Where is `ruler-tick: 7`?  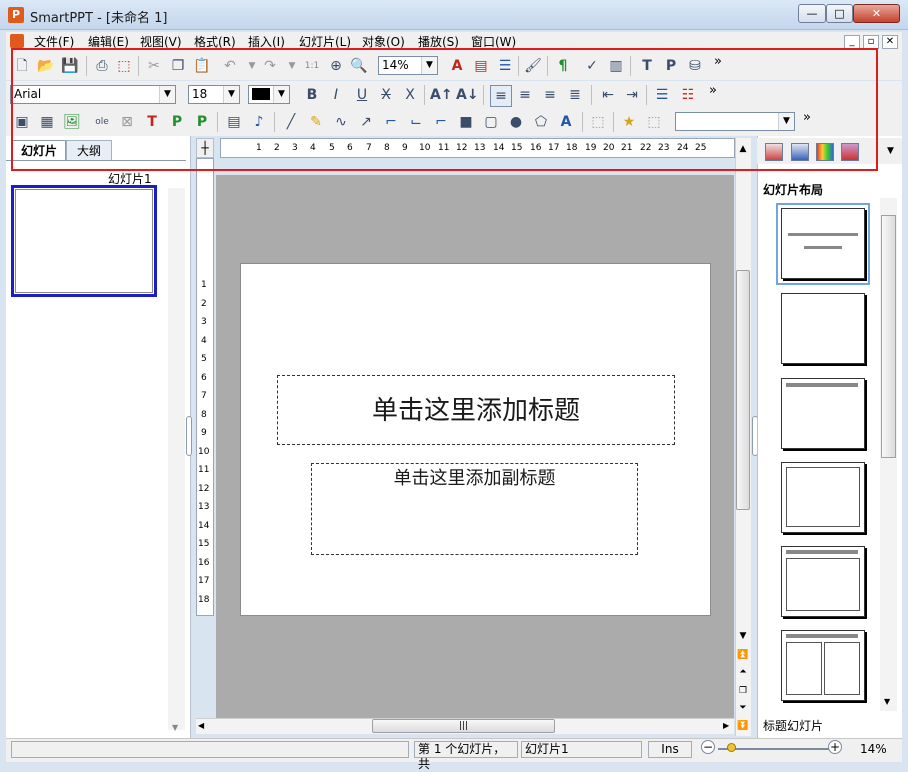
ruler-tick: 7 is located at coordinates (204, 396).